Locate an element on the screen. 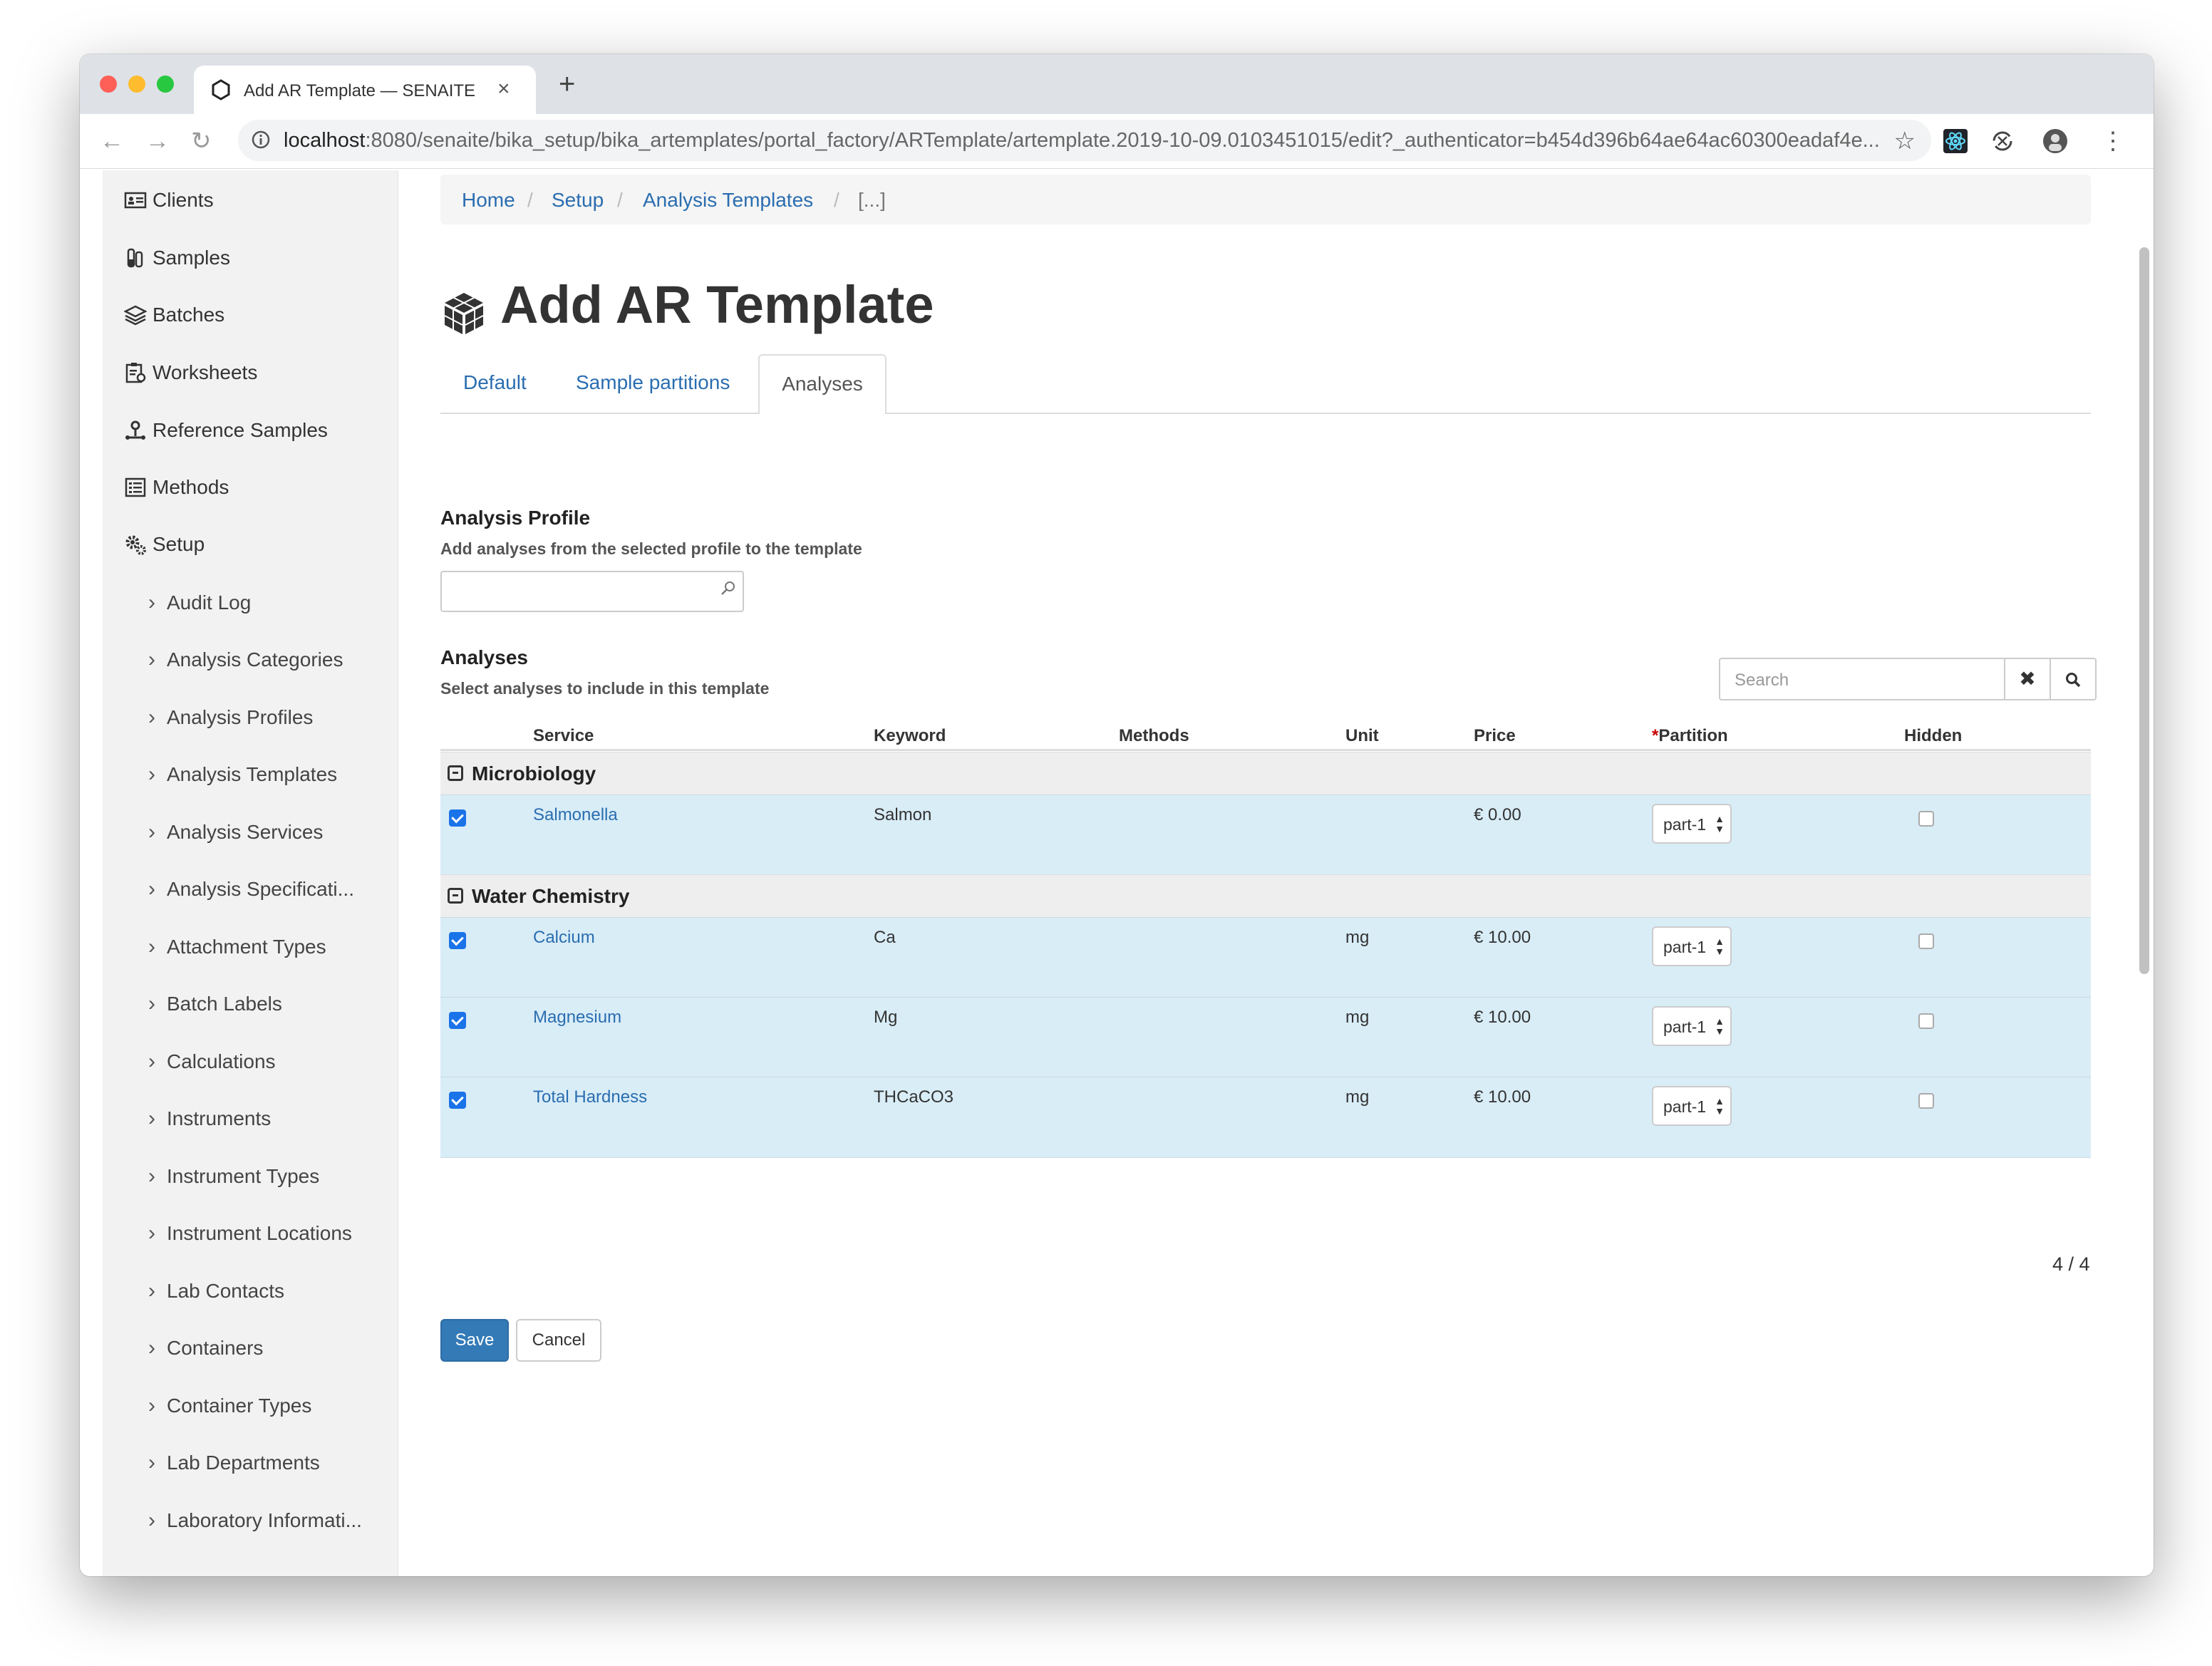  column-header-methods: Methods is located at coordinates (1154, 736).